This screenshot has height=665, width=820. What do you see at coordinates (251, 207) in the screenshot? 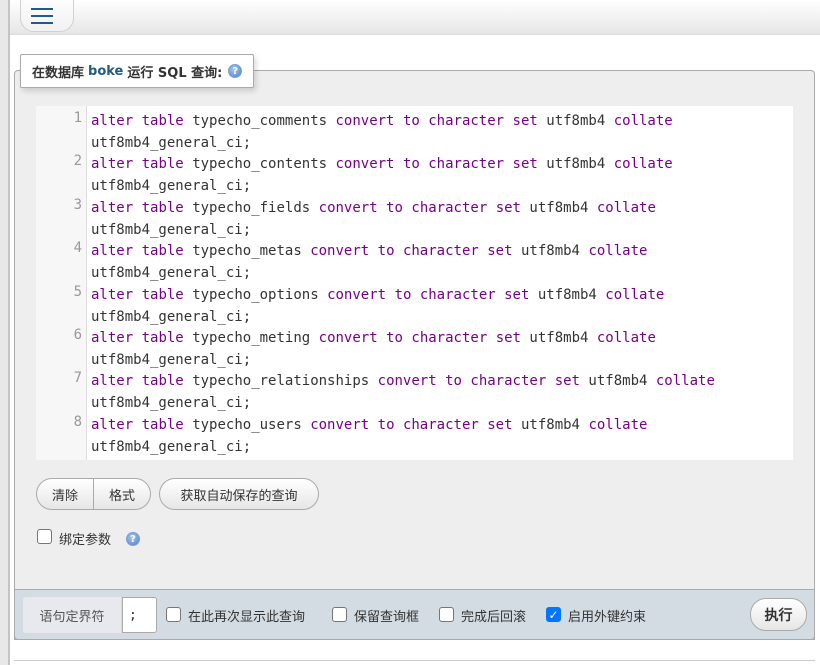
I see `table-name: typecho_fields` at bounding box center [251, 207].